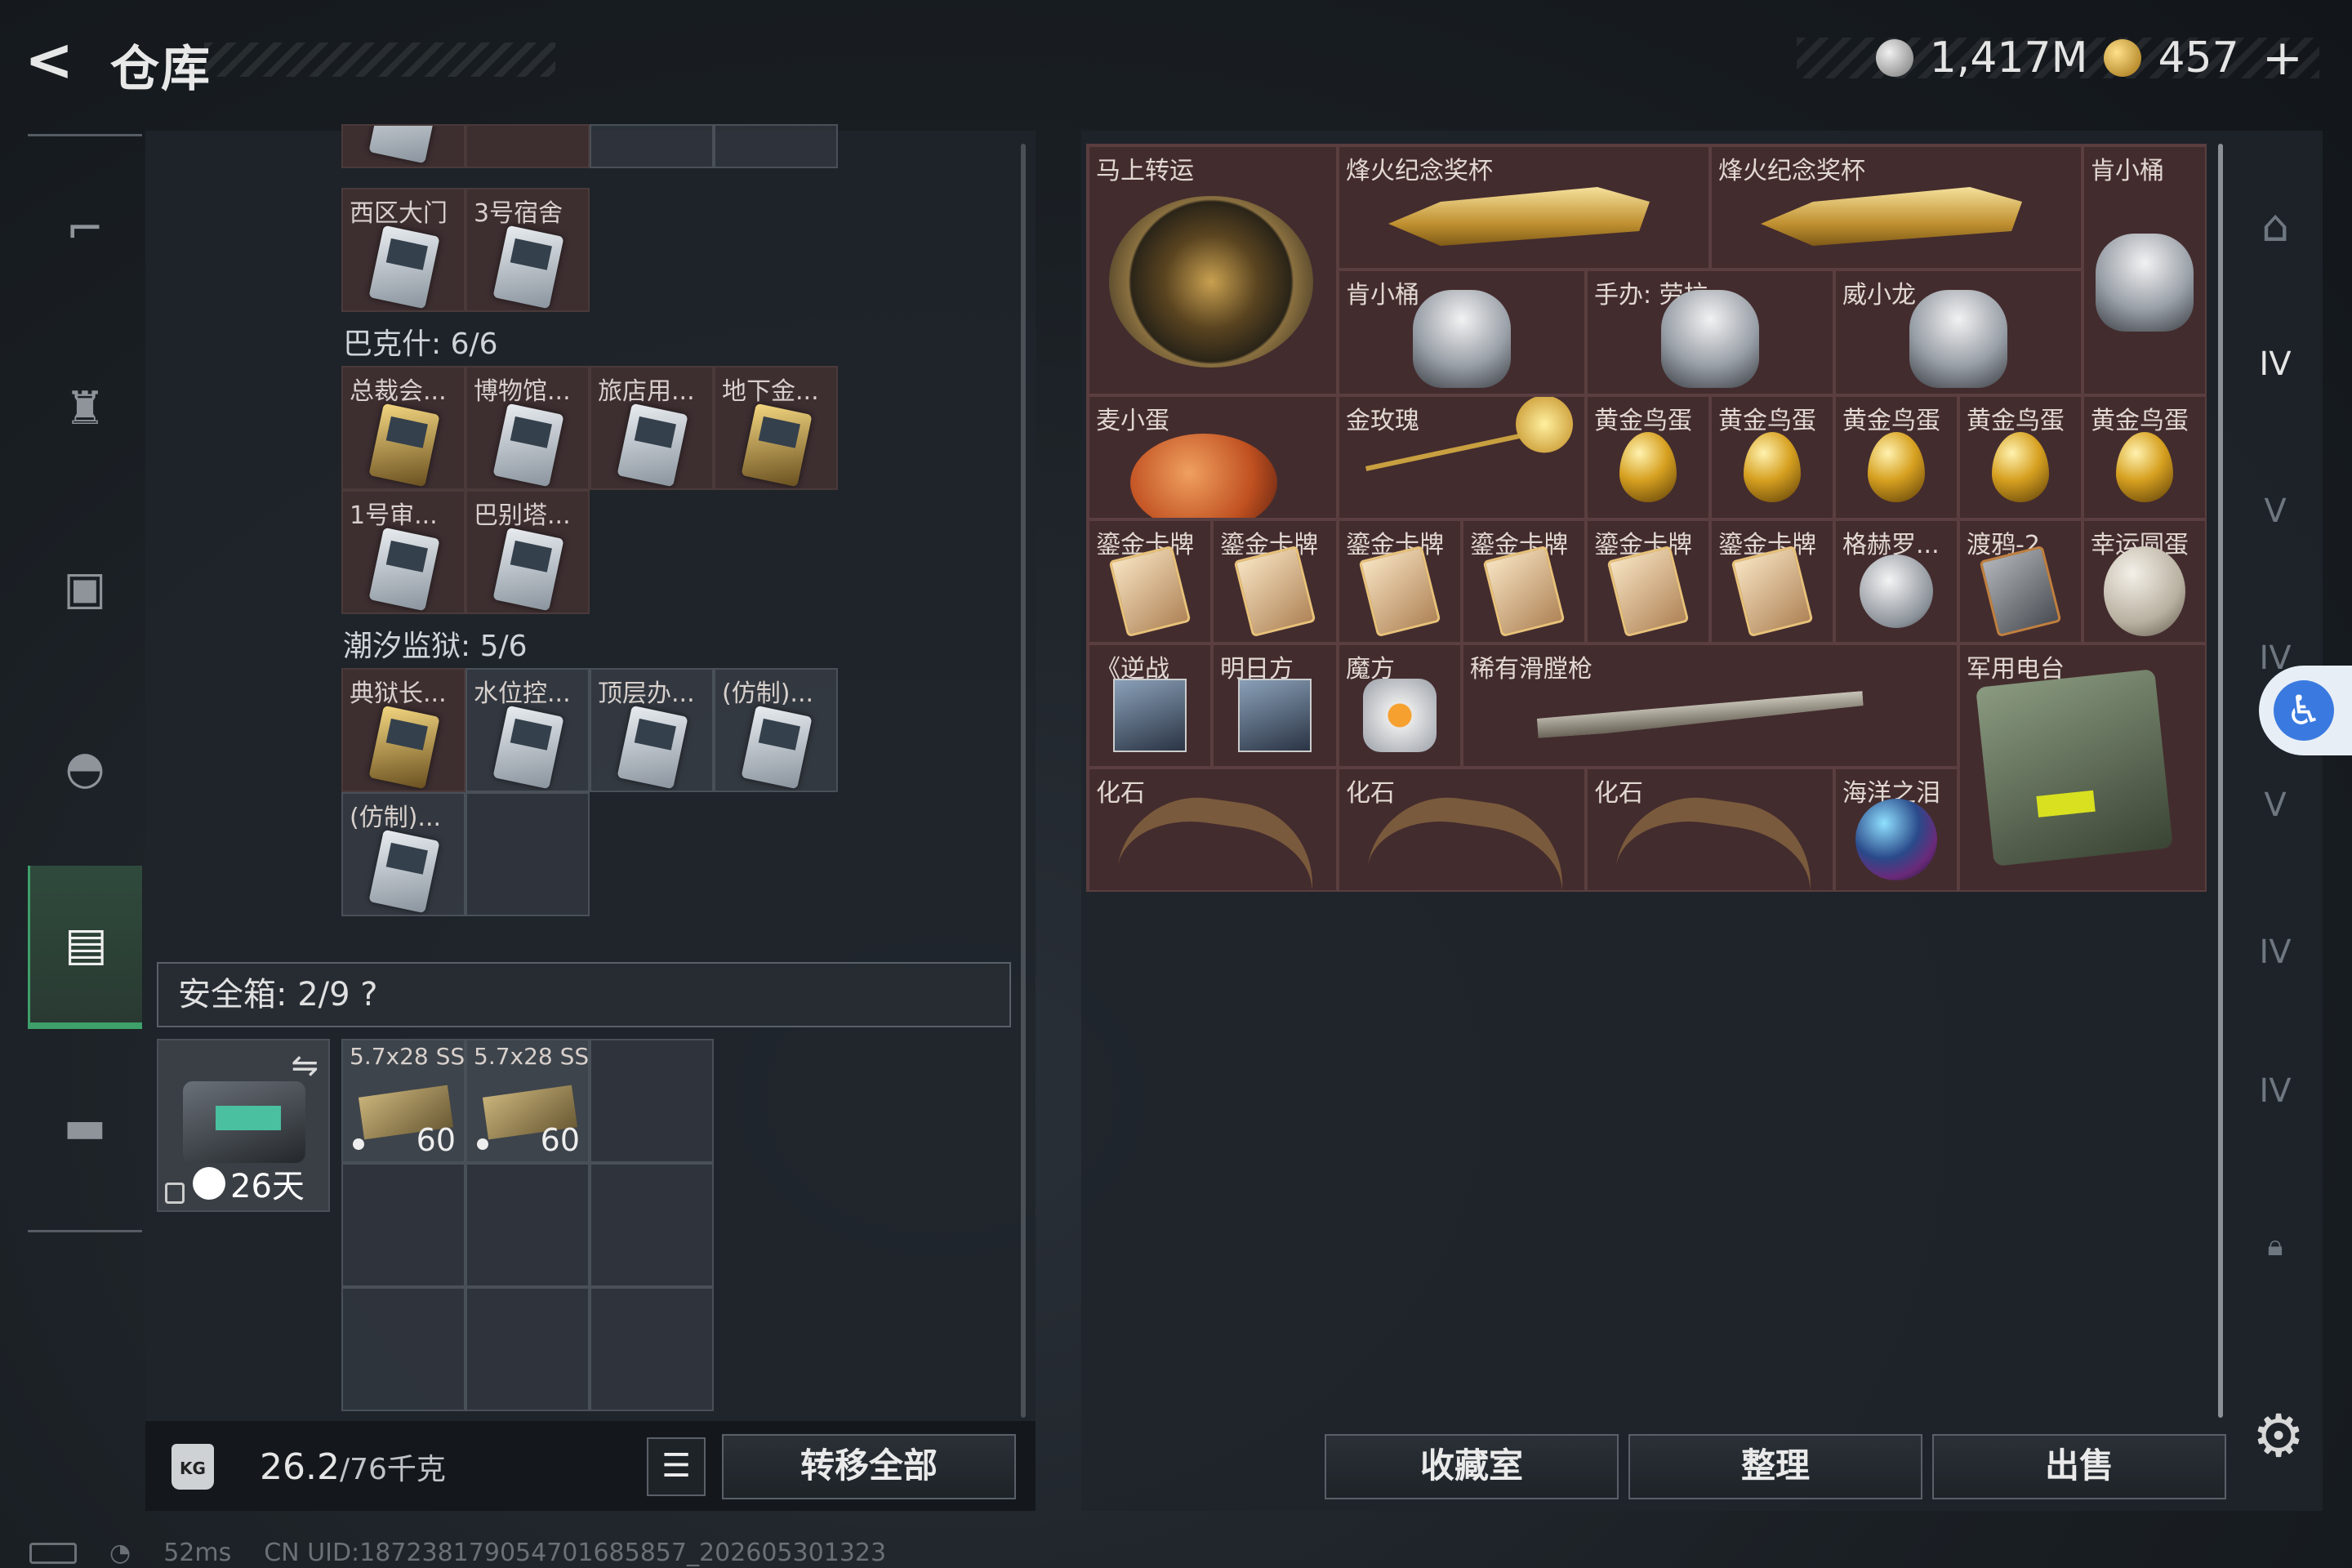 This screenshot has width=2352, height=1568. I want to click on accessibility-button: ♿︎, so click(2305, 710).